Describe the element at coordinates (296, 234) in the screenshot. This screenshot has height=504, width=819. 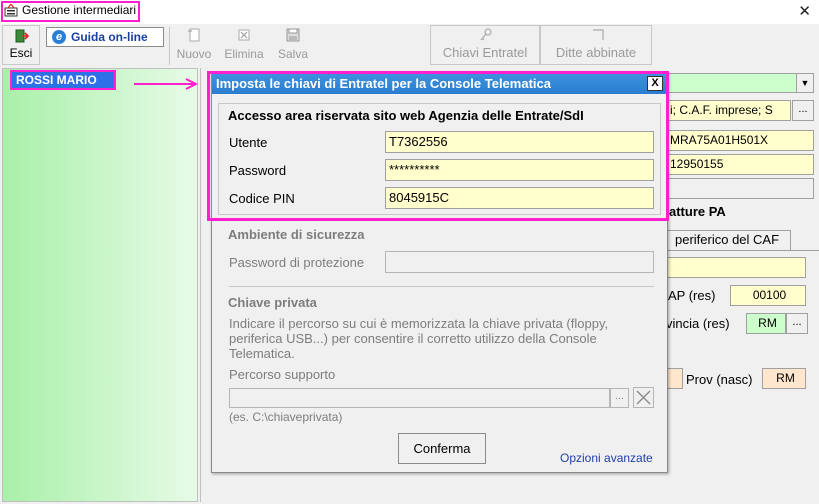
I see `security-group-title: Ambiente di sicurezza` at that location.